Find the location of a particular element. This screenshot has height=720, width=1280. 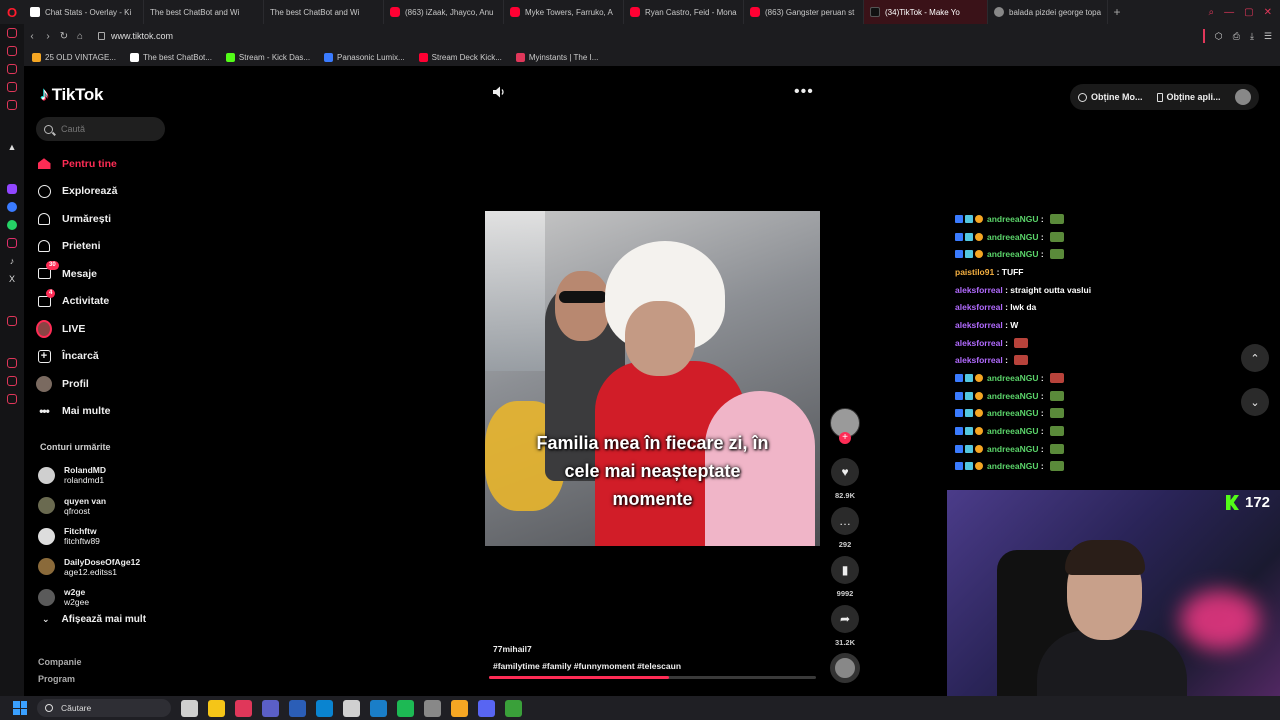

share-action: ➦ 31.2K is located at coordinates (845, 626).